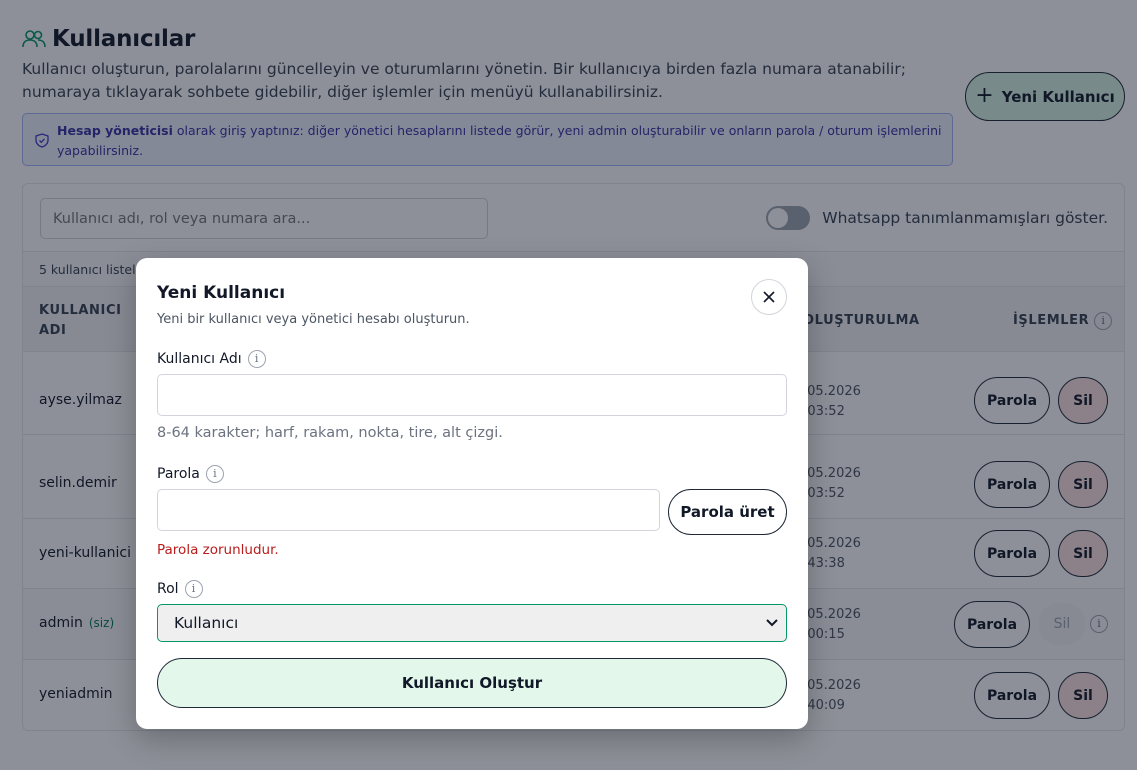 The height and width of the screenshot is (770, 1137). I want to click on chevron-down-icon, so click(772, 623).